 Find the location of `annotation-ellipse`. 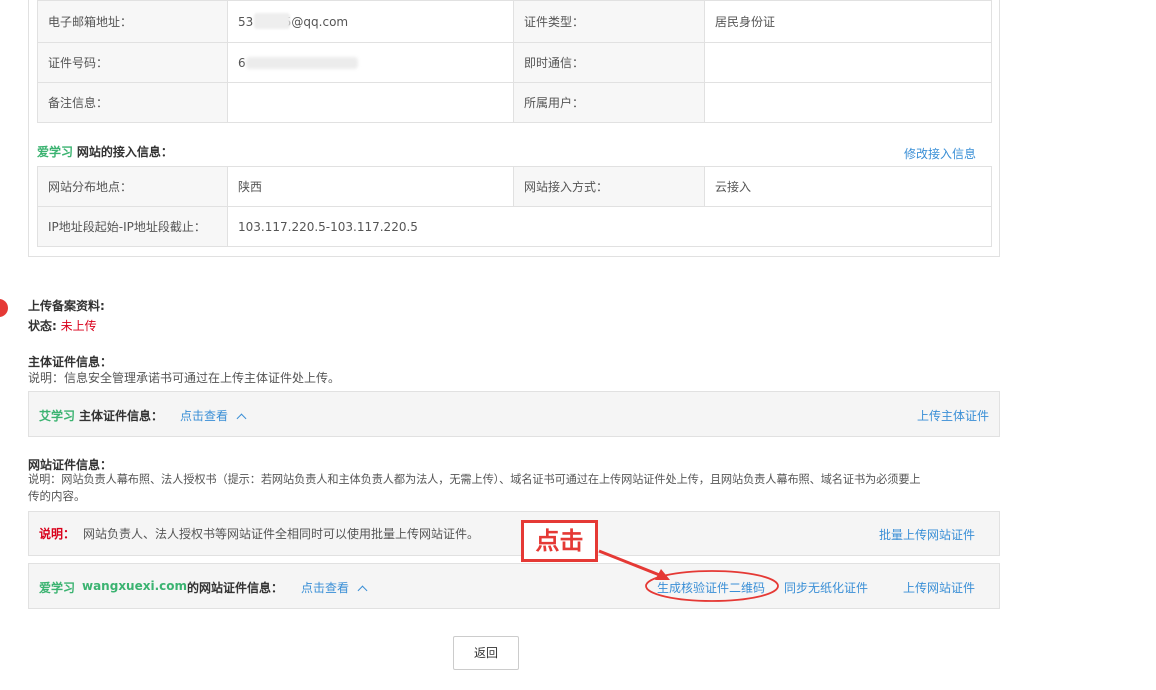

annotation-ellipse is located at coordinates (712, 586).